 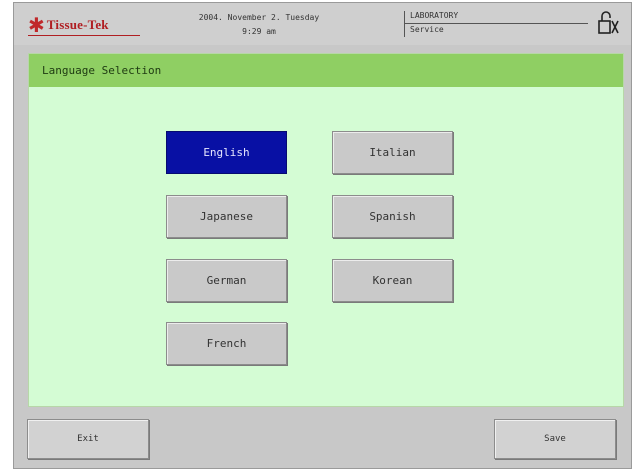 What do you see at coordinates (84, 35) in the screenshot?
I see `logo-underline` at bounding box center [84, 35].